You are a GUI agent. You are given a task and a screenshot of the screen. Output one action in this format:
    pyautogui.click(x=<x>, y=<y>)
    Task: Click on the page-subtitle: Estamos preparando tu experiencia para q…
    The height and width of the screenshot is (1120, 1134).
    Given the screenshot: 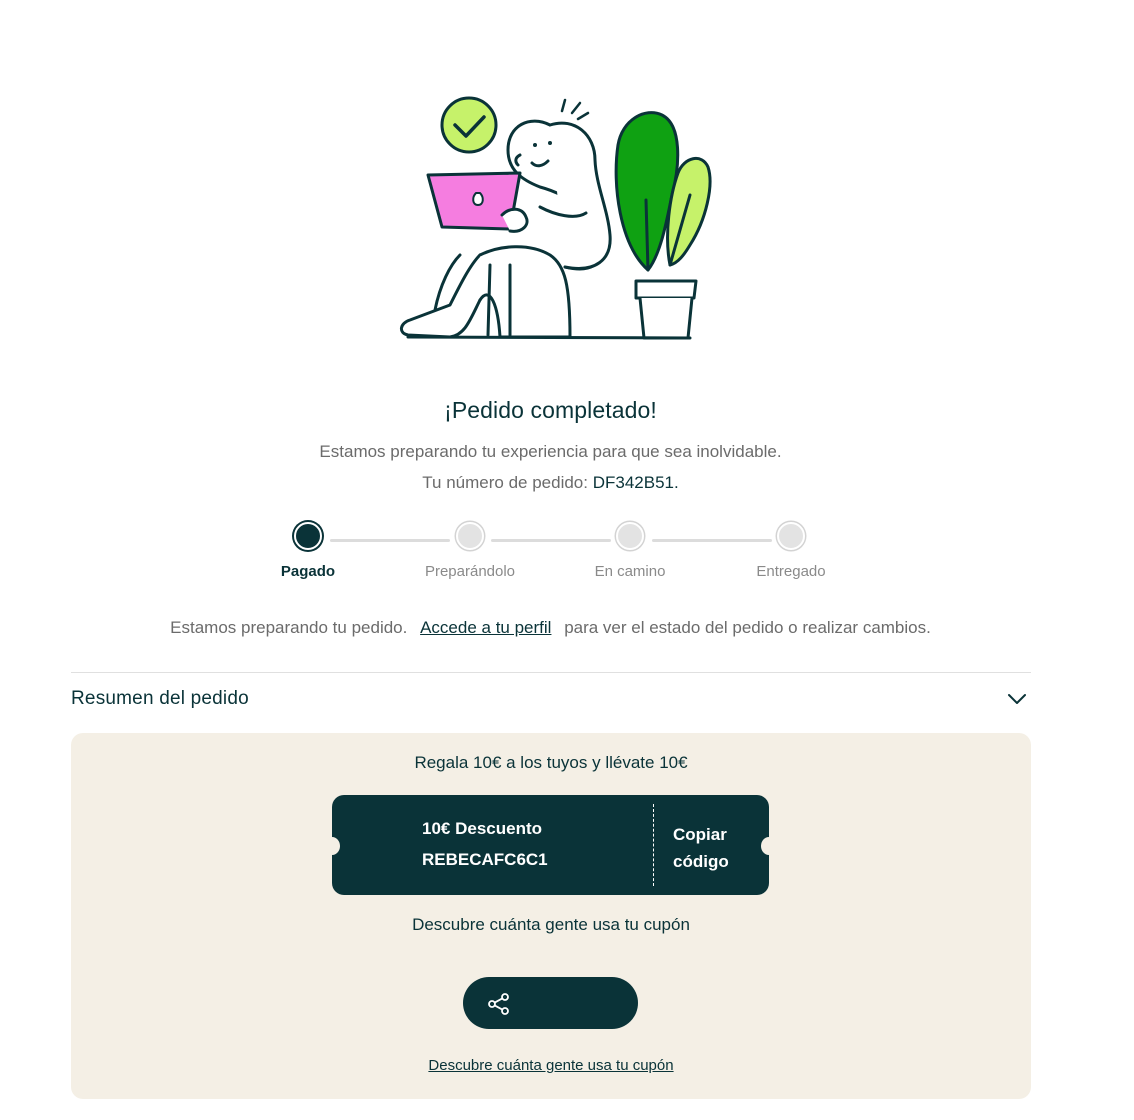 What is the action you would take?
    pyautogui.click(x=550, y=451)
    